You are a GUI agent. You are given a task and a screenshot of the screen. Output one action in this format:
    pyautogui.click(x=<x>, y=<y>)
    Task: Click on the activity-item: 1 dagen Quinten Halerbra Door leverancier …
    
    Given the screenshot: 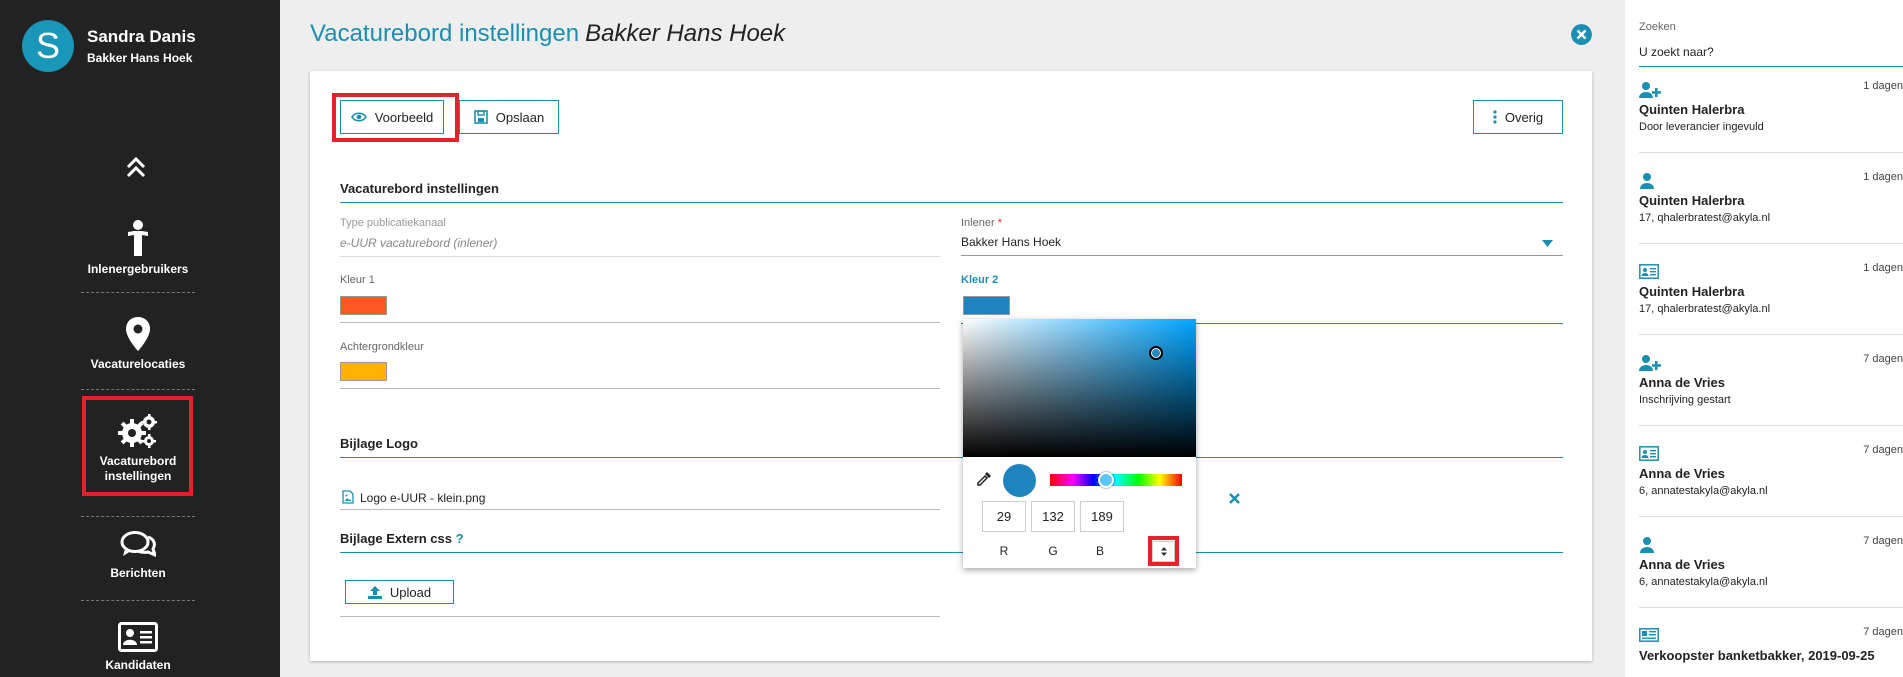 What is the action you would take?
    pyautogui.click(x=1771, y=115)
    